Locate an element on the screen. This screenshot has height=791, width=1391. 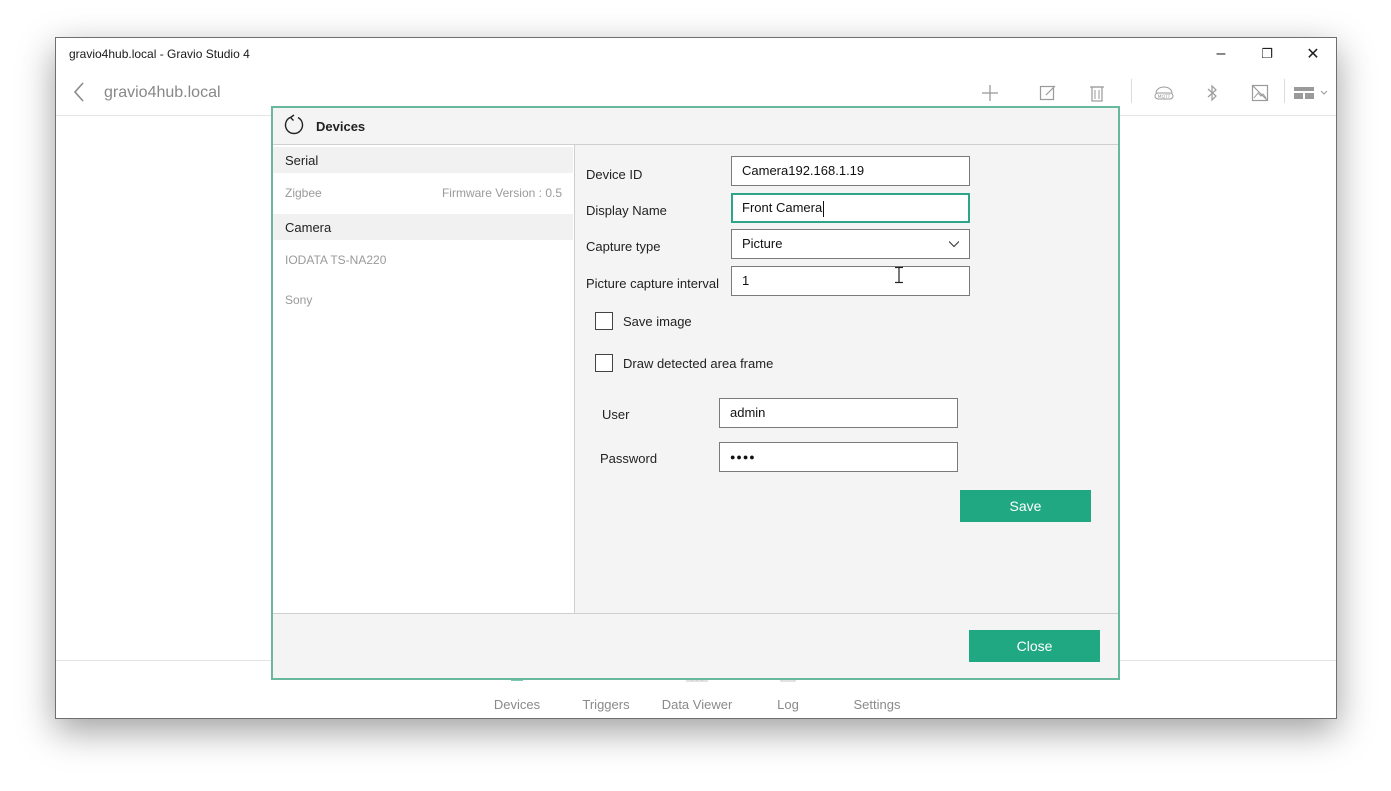
restore-button: ❐ is located at coordinates (1267, 54).